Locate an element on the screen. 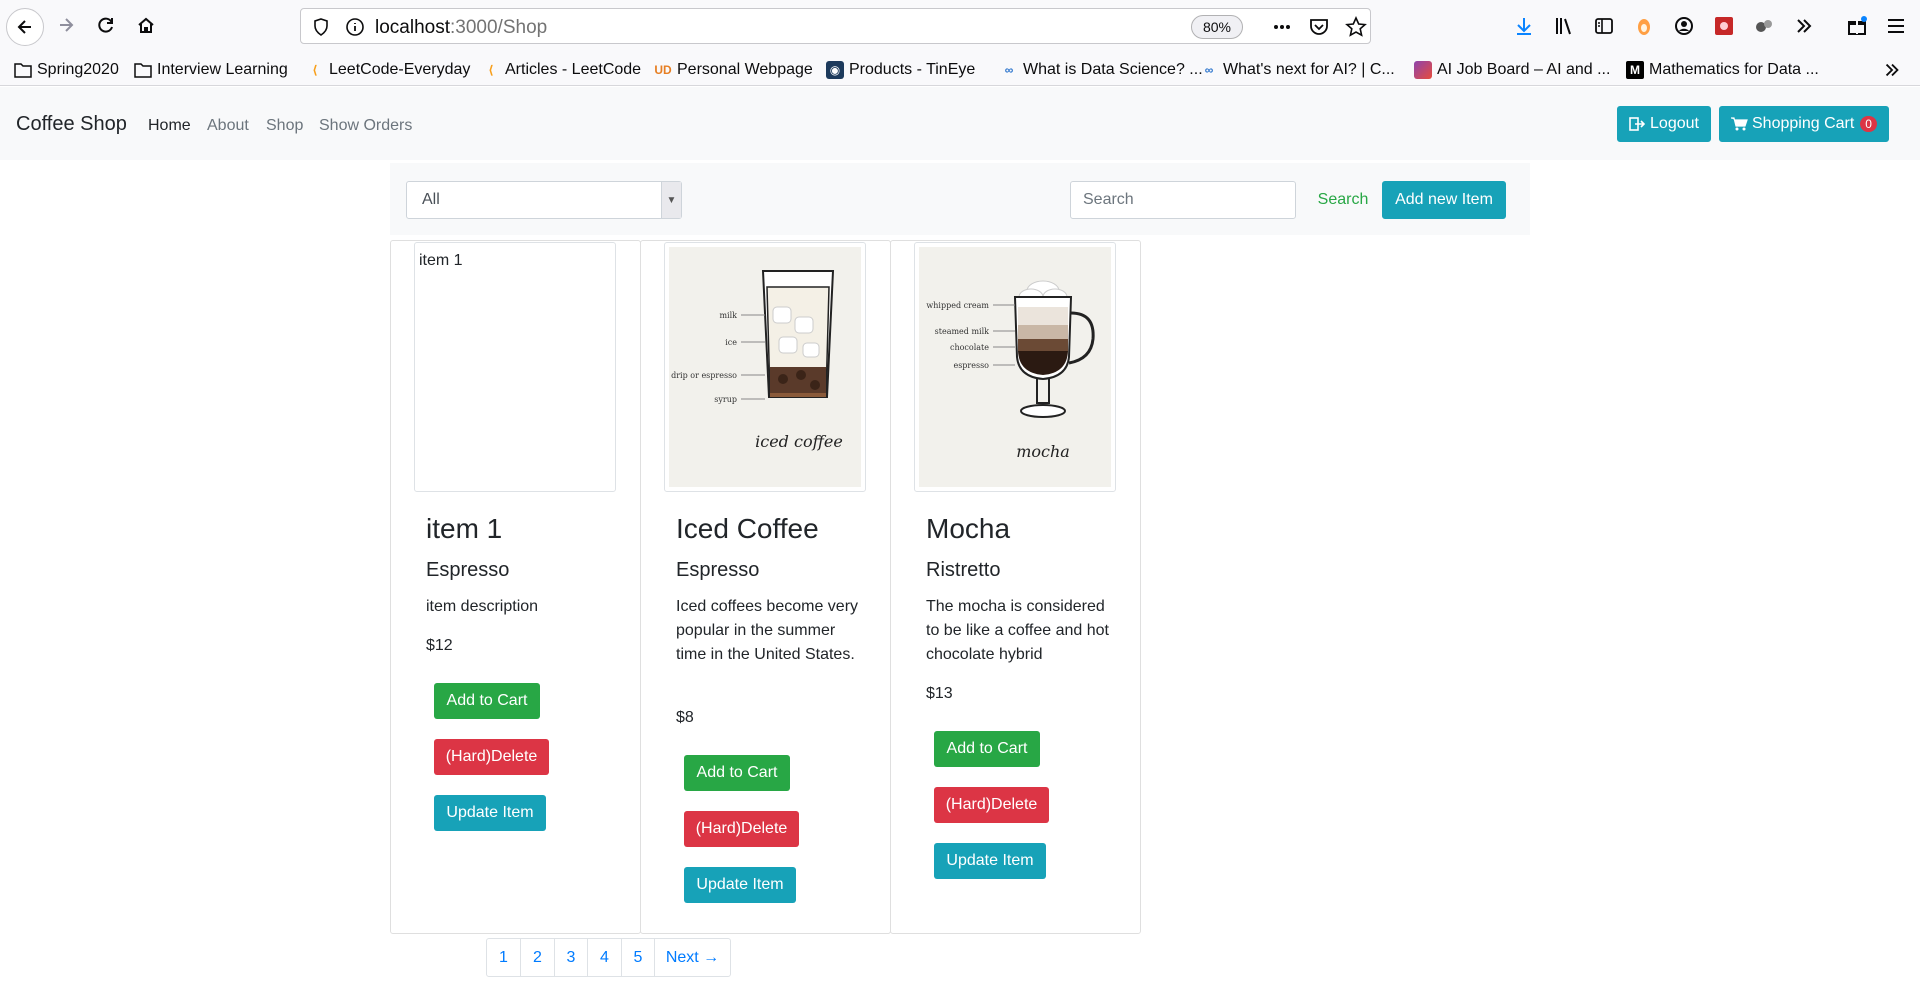 This screenshot has height=1001, width=1920. account-icon is located at coordinates (1684, 26).